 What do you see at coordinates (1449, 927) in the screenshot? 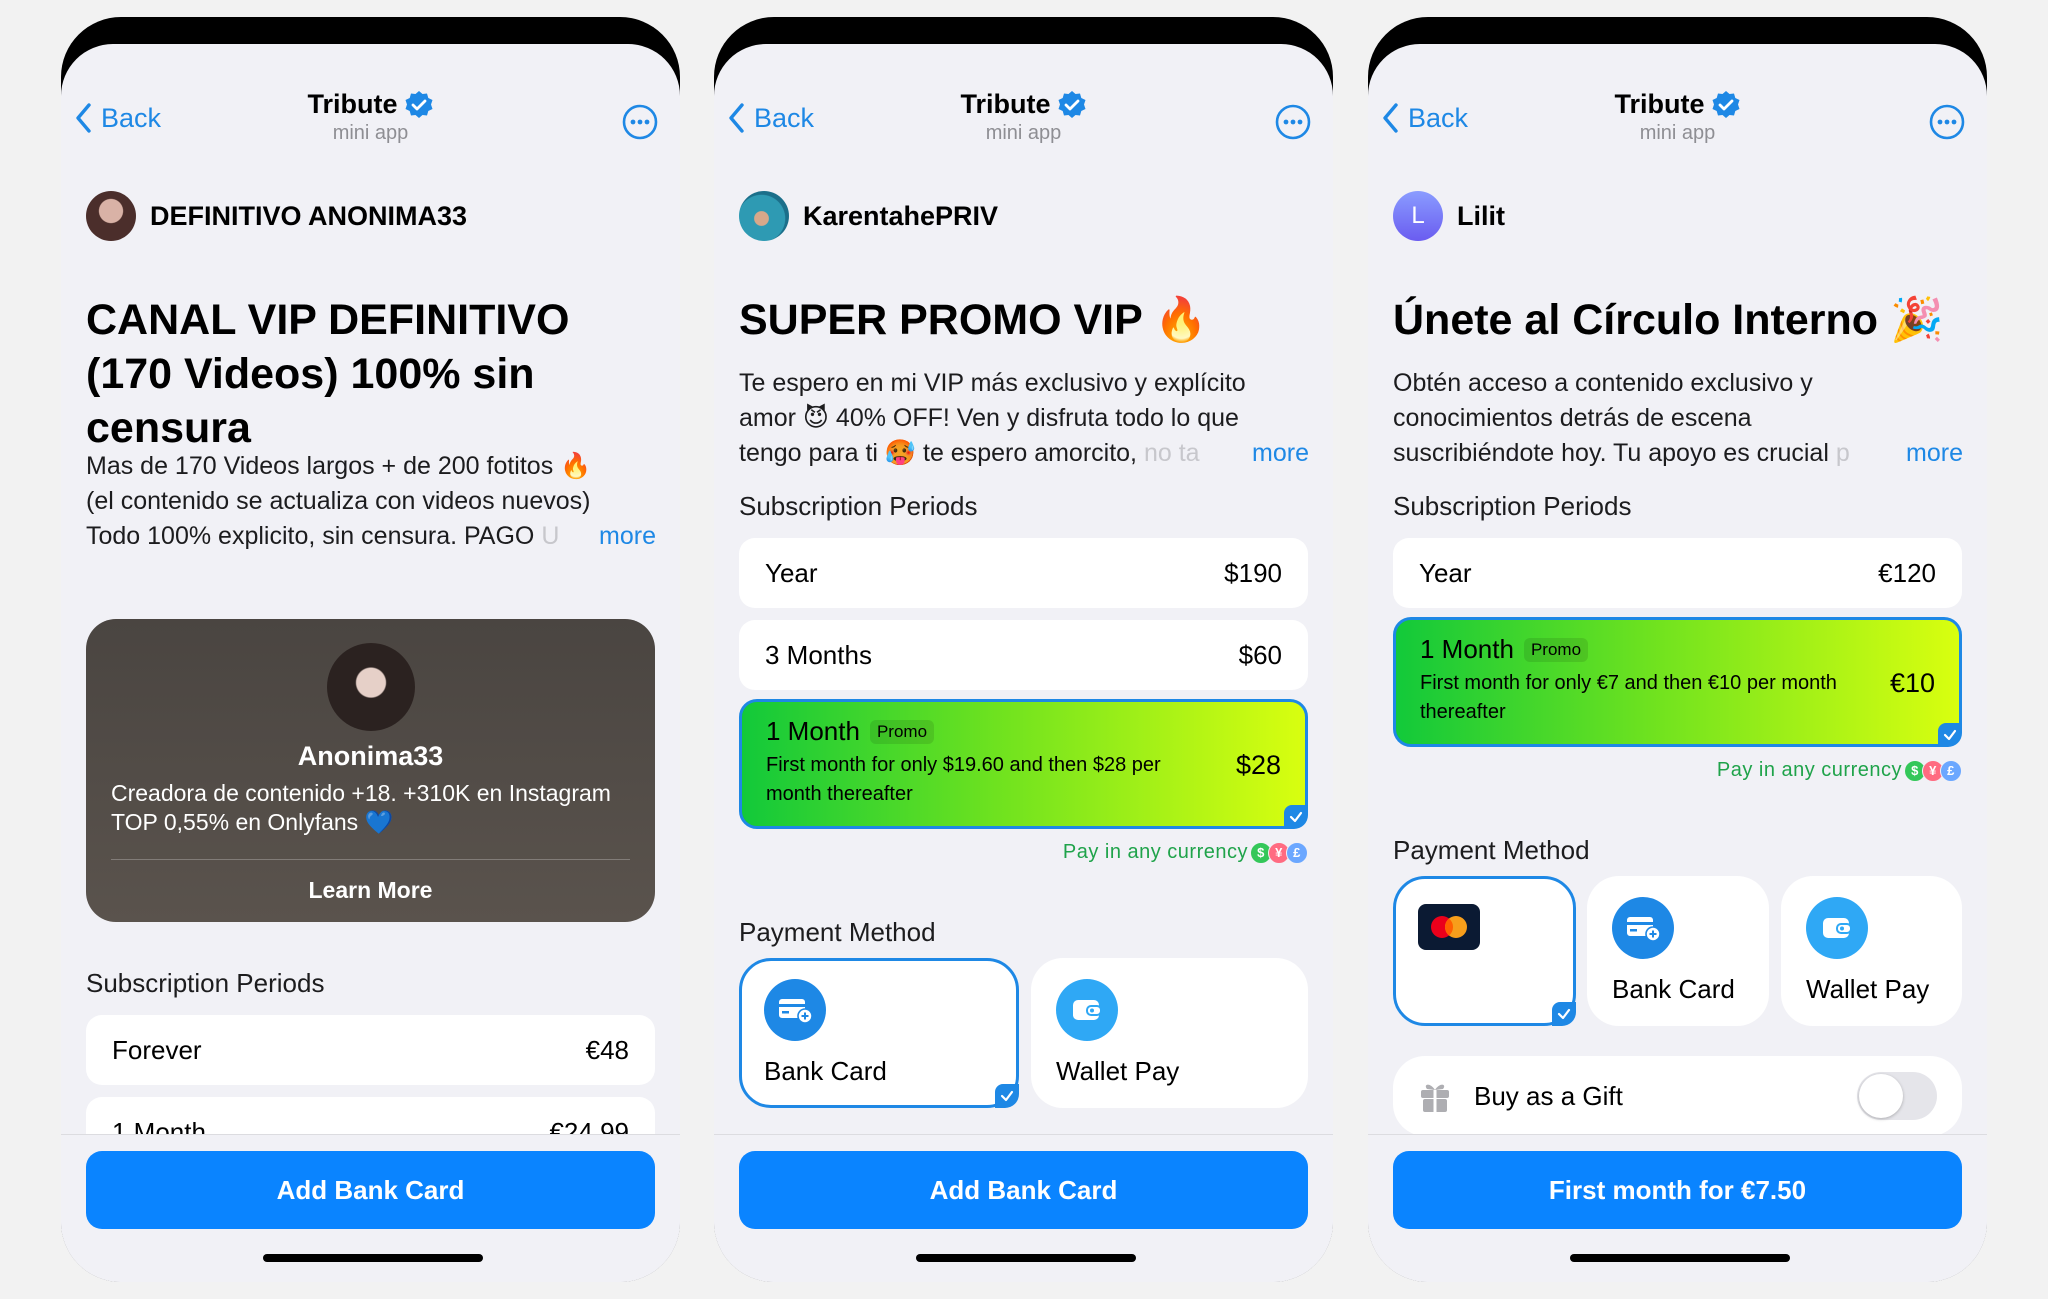
I see `mastercard-icon` at bounding box center [1449, 927].